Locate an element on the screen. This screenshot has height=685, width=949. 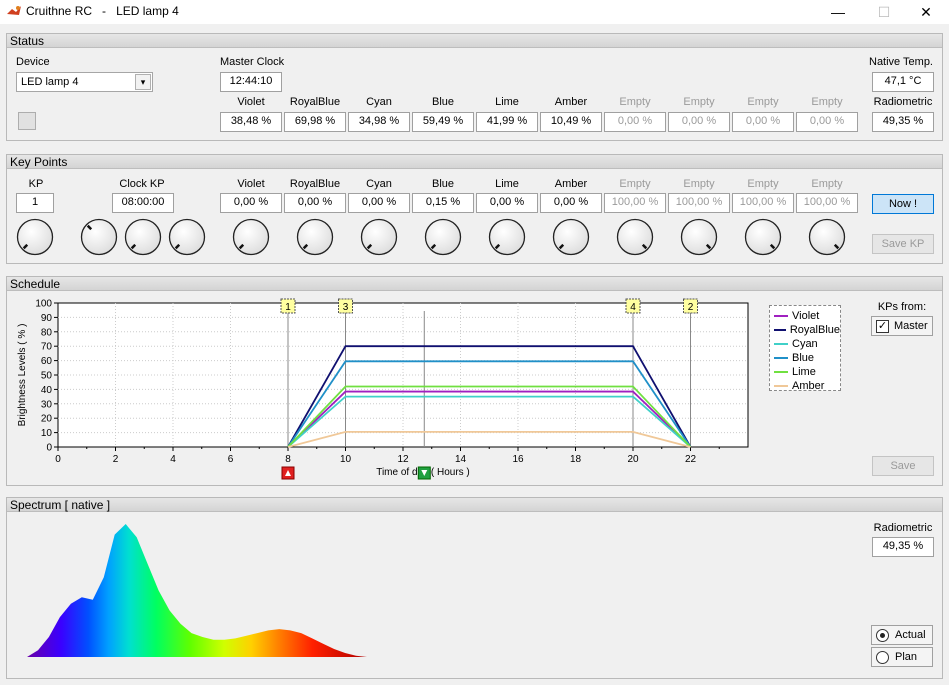
y-axis-label: Brightness Levels ( % ) is located at coordinates (22, 375).